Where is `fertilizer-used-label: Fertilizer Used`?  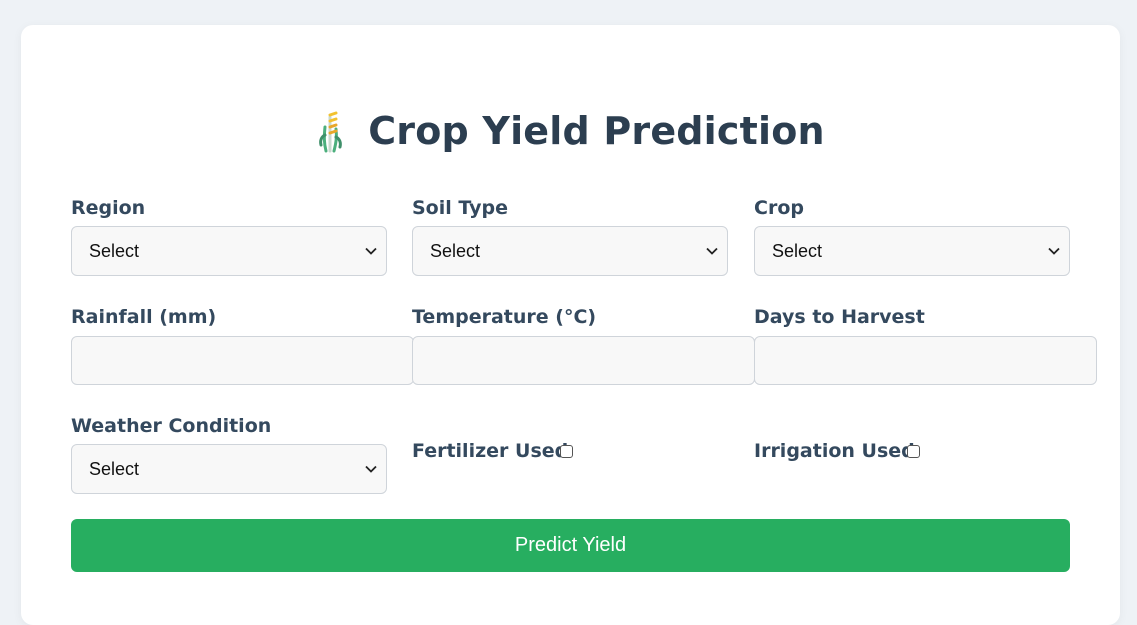
fertilizer-used-label: Fertilizer Used is located at coordinates (490, 451).